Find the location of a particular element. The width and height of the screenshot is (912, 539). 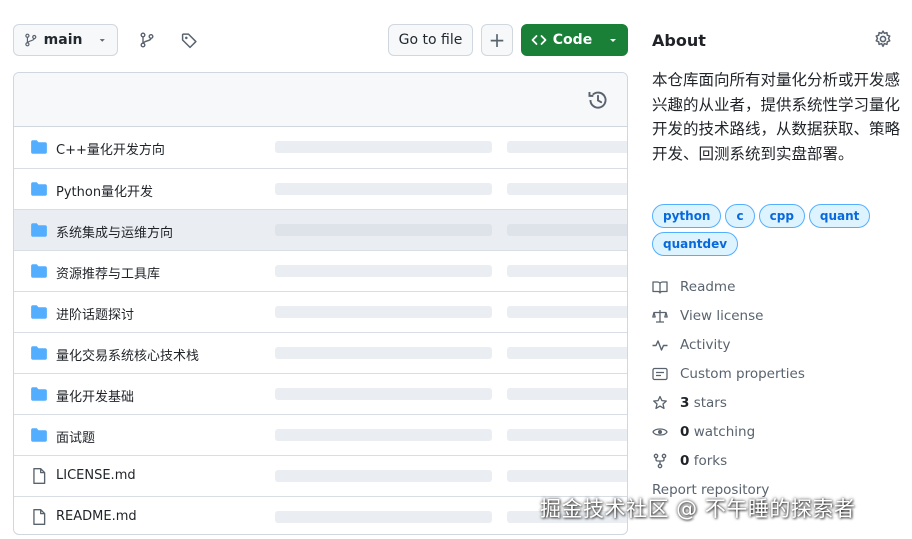

file-name-link: C++量化开发方向 is located at coordinates (110, 148).